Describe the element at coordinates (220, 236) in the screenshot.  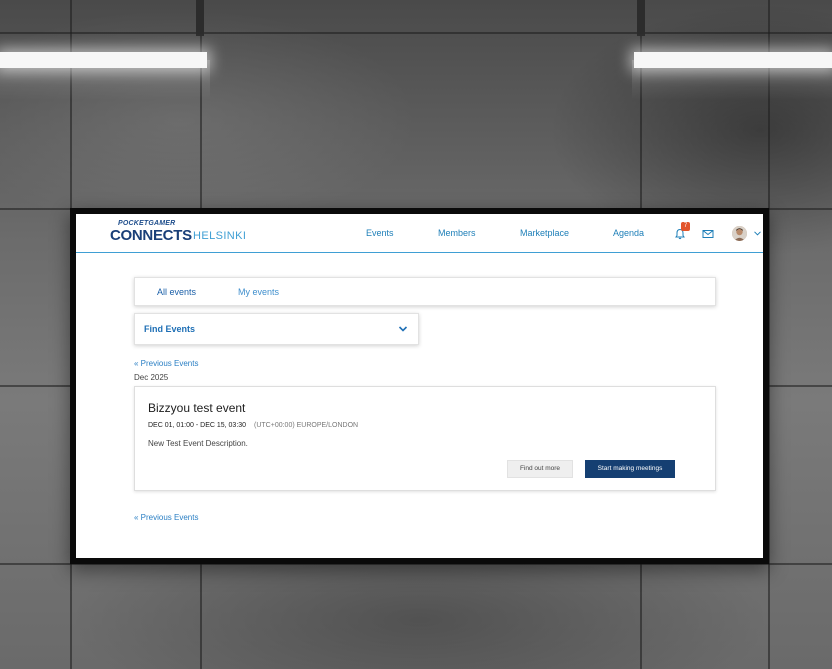
I see `logo-city-text: HELSINKI` at that location.